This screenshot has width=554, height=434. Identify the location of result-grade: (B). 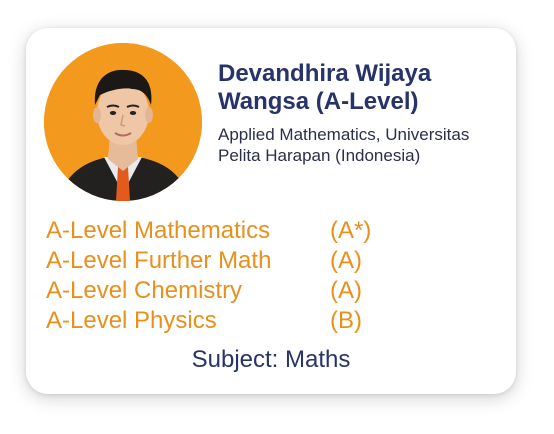
(346, 320).